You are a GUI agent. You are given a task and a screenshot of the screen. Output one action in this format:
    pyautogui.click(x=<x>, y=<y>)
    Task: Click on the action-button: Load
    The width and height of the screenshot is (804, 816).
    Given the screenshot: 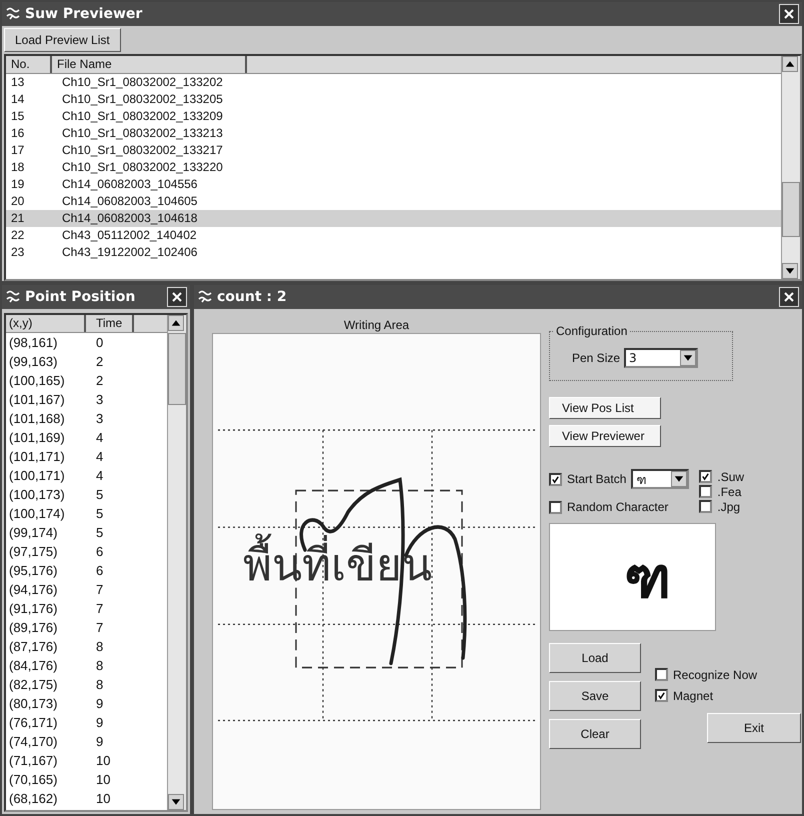 What is the action you would take?
    pyautogui.click(x=595, y=658)
    